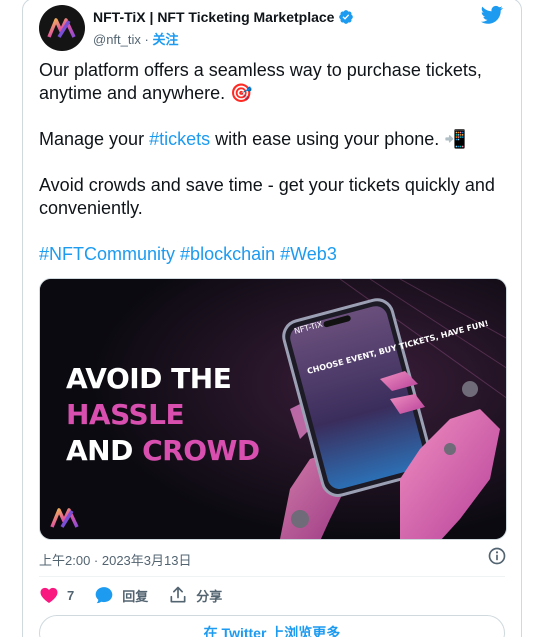  What do you see at coordinates (125, 414) in the screenshot?
I see `headline-line-2: HASSLE` at bounding box center [125, 414].